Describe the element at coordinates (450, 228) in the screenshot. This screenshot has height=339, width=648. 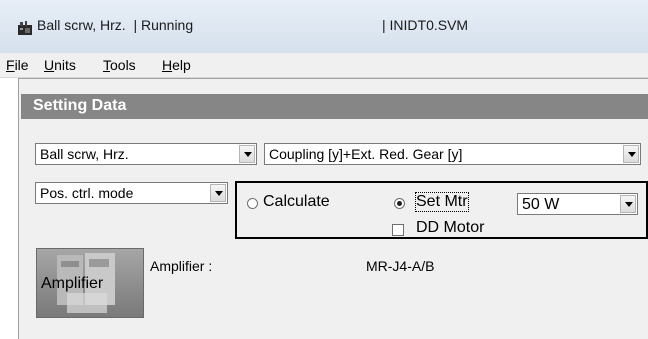
I see `dd-motor-label: DD Motor` at that location.